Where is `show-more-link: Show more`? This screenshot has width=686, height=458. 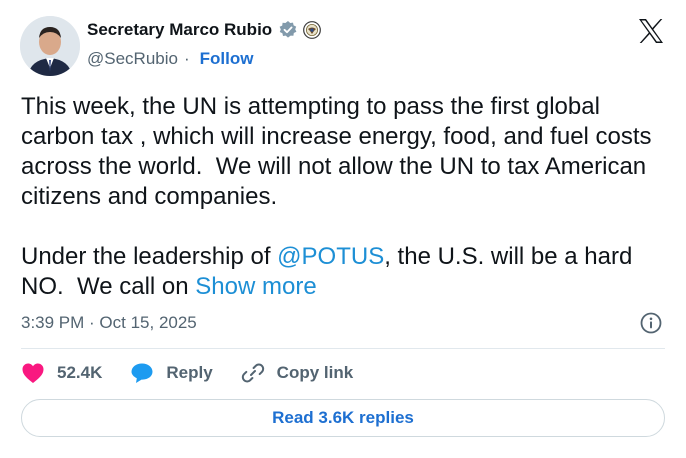 show-more-link: Show more is located at coordinates (255, 286).